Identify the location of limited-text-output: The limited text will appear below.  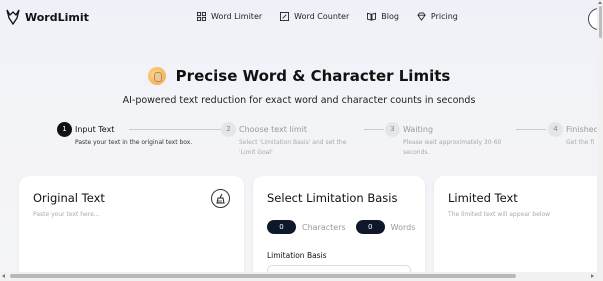
(499, 214).